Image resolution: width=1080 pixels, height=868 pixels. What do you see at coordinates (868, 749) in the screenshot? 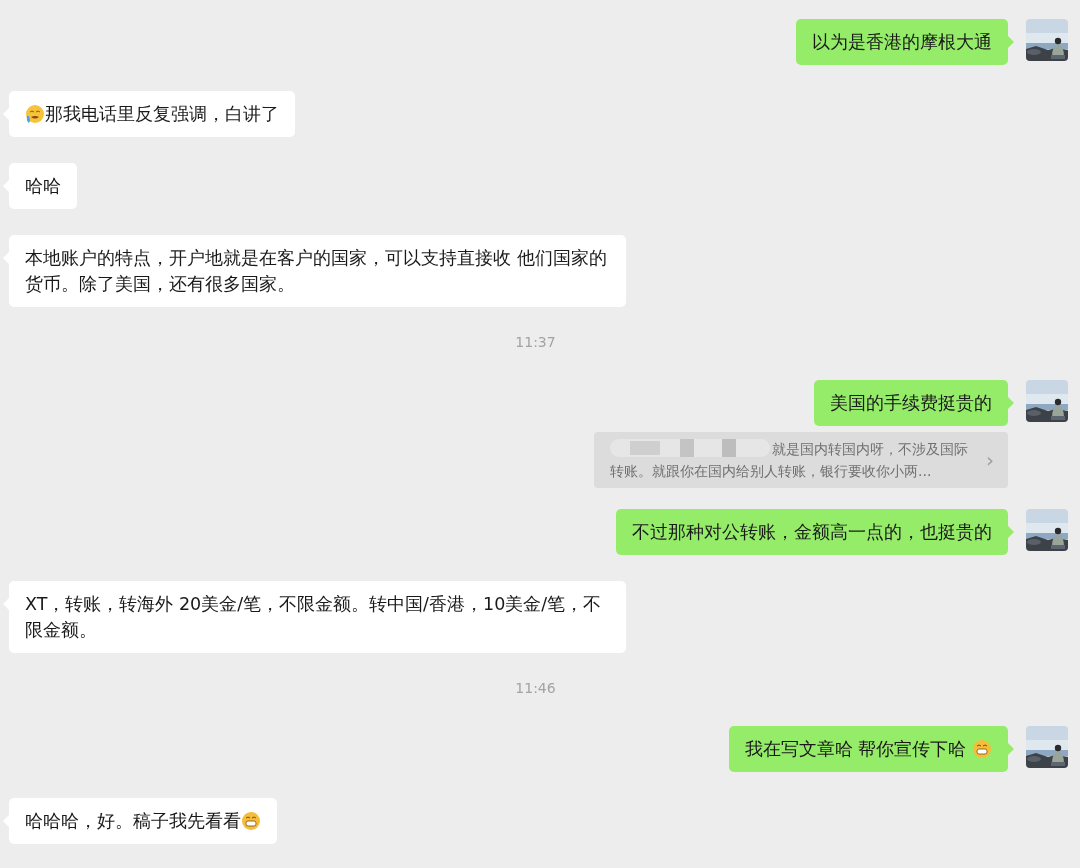
I see `message-bubble: 我在写文章哈 帮你宣传下哈` at bounding box center [868, 749].